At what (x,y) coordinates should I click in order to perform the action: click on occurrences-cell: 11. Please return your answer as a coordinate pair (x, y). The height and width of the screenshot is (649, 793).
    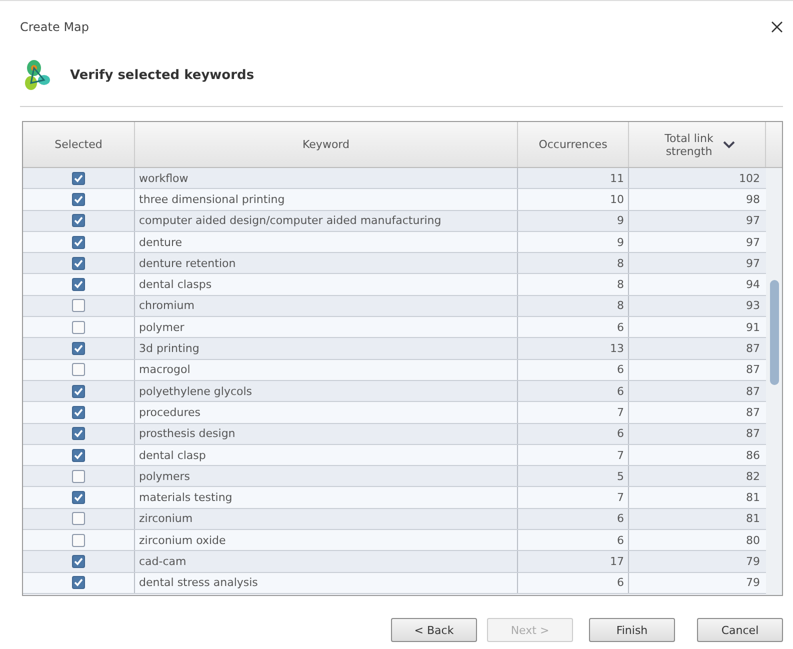
    Looking at the image, I should click on (573, 178).